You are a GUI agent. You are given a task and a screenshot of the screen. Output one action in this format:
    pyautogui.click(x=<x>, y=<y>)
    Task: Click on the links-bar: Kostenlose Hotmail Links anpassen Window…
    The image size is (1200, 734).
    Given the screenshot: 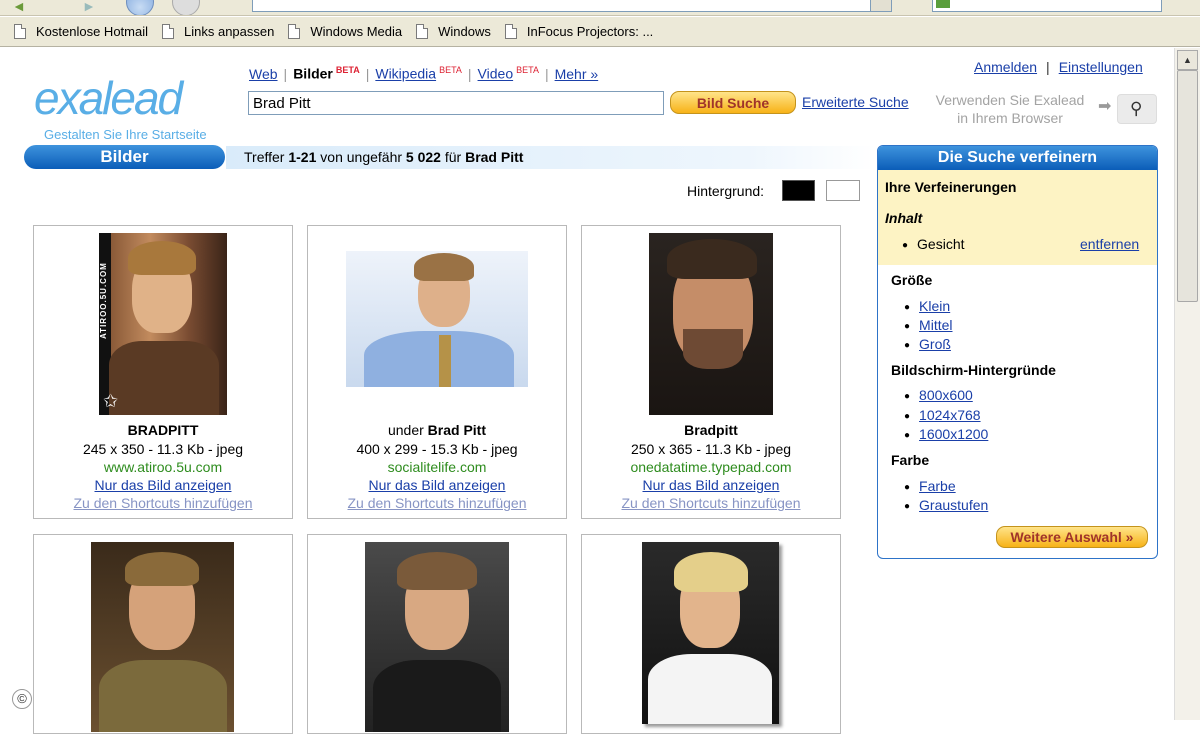 What is the action you would take?
    pyautogui.click(x=600, y=32)
    